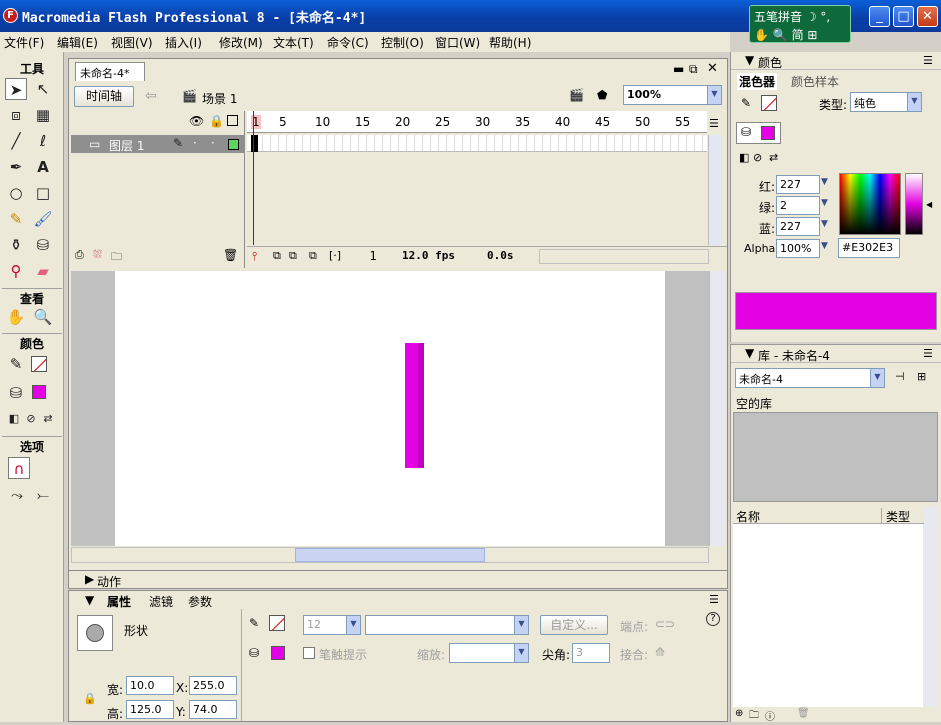  I want to click on stage-vscroll, so click(717, 408).